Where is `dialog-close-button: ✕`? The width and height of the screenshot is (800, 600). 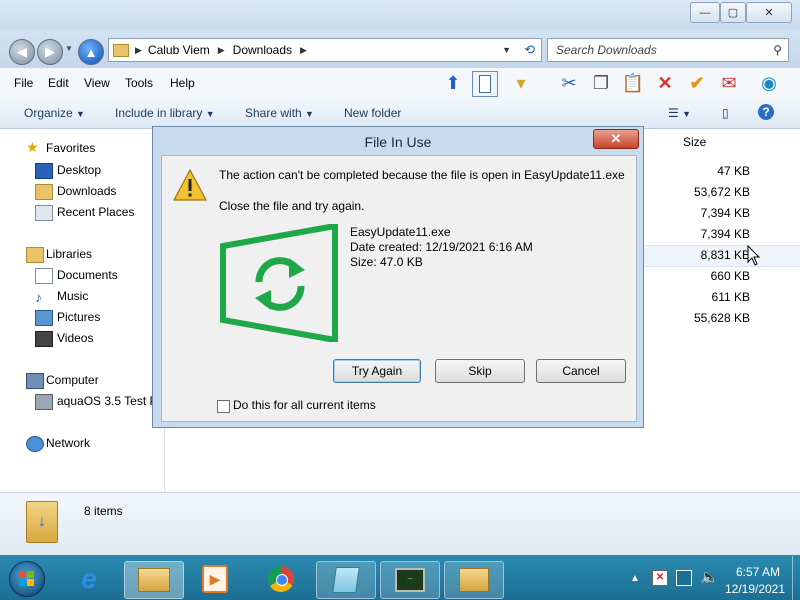 dialog-close-button: ✕ is located at coordinates (616, 139).